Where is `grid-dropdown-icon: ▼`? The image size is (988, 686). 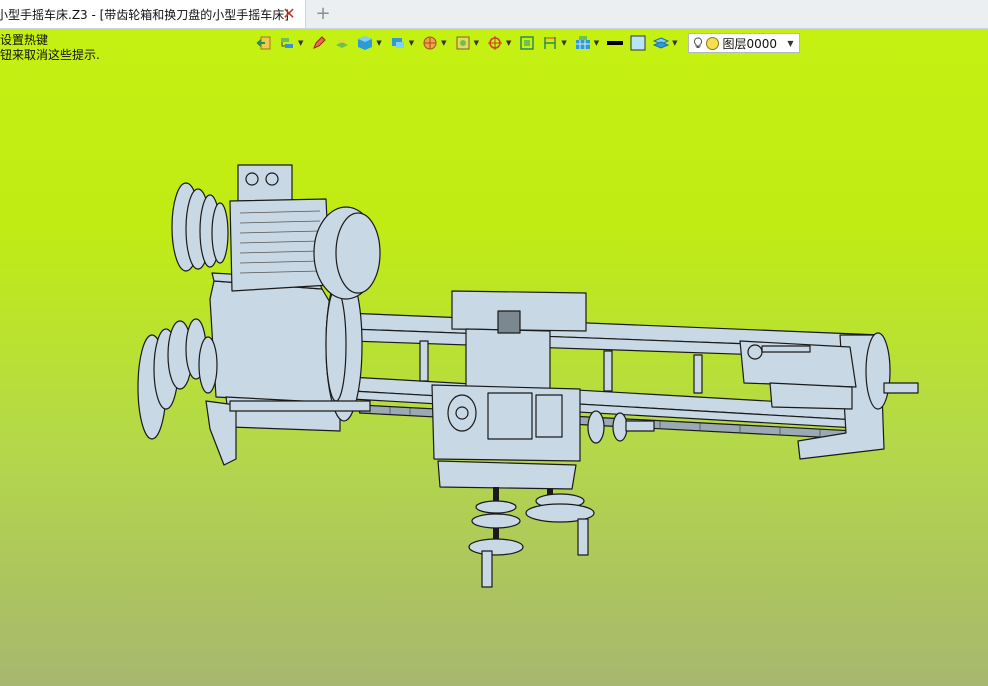
grid-dropdown-icon: ▼ is located at coordinates (596, 43).